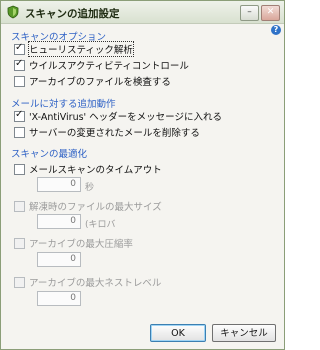 Image resolution: width=320 pixels, height=350 pixels. Describe the element at coordinates (59, 298) in the screenshot. I see `max-nesting-level-input: 0` at that location.